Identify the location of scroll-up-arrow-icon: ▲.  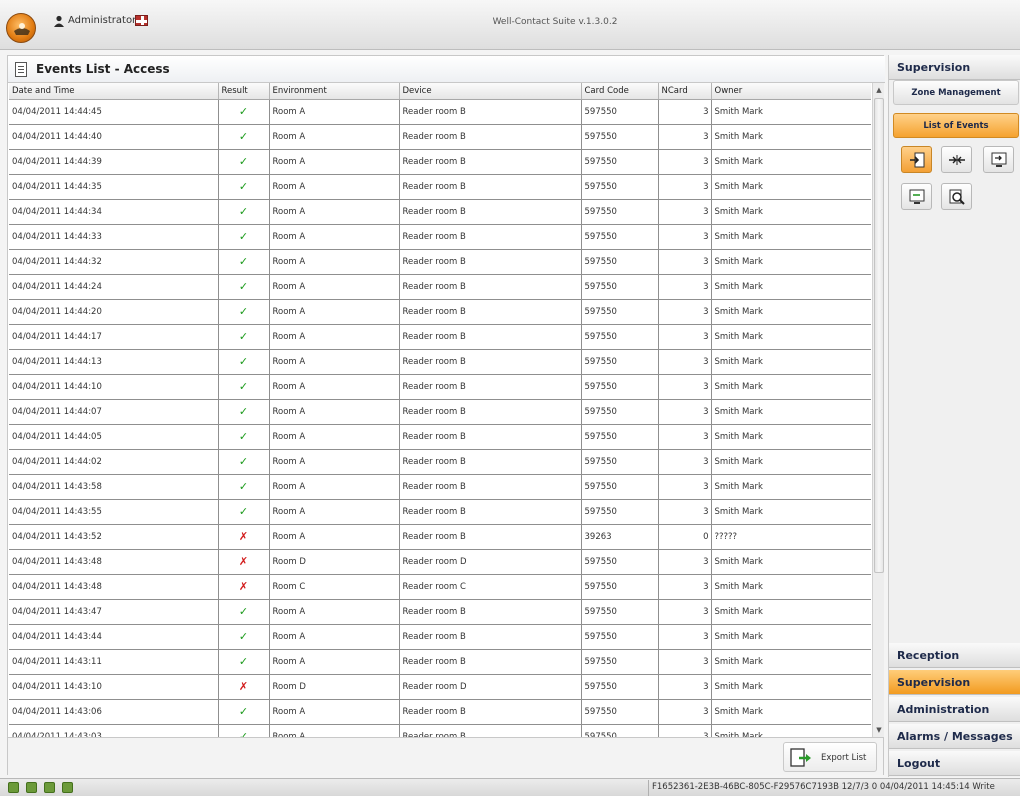
(879, 90).